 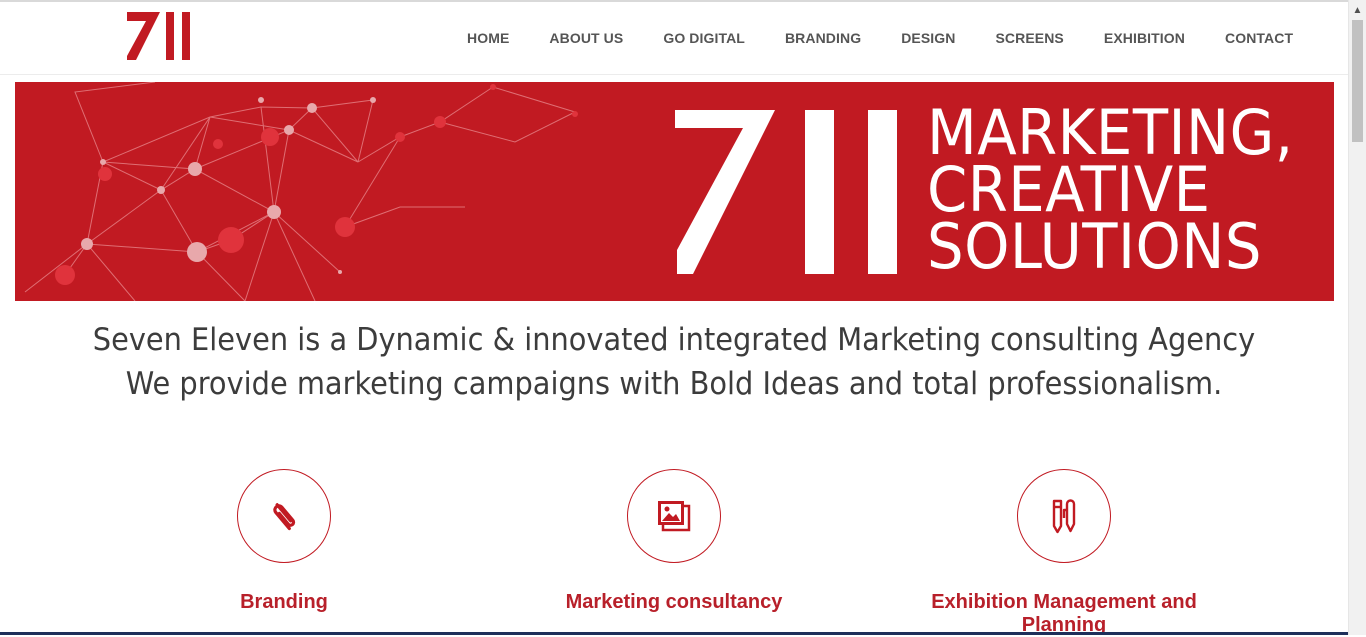 What do you see at coordinates (1029, 38) in the screenshot?
I see `nav-screens: SCREENS` at bounding box center [1029, 38].